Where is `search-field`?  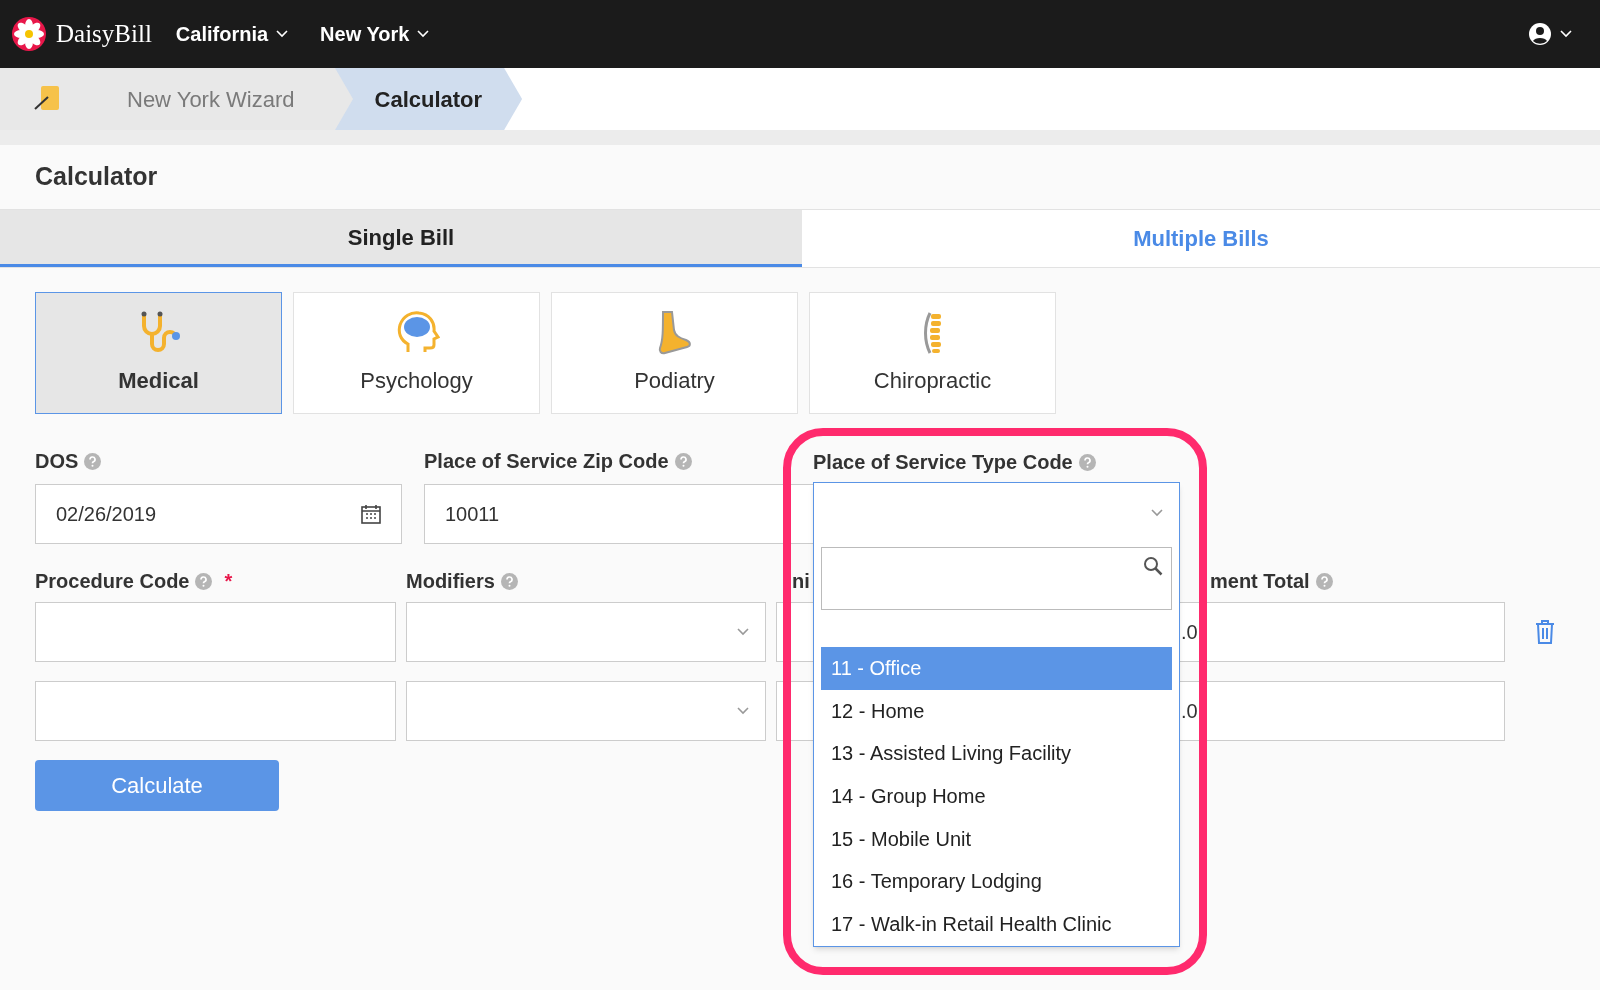
search-field is located at coordinates (996, 578).